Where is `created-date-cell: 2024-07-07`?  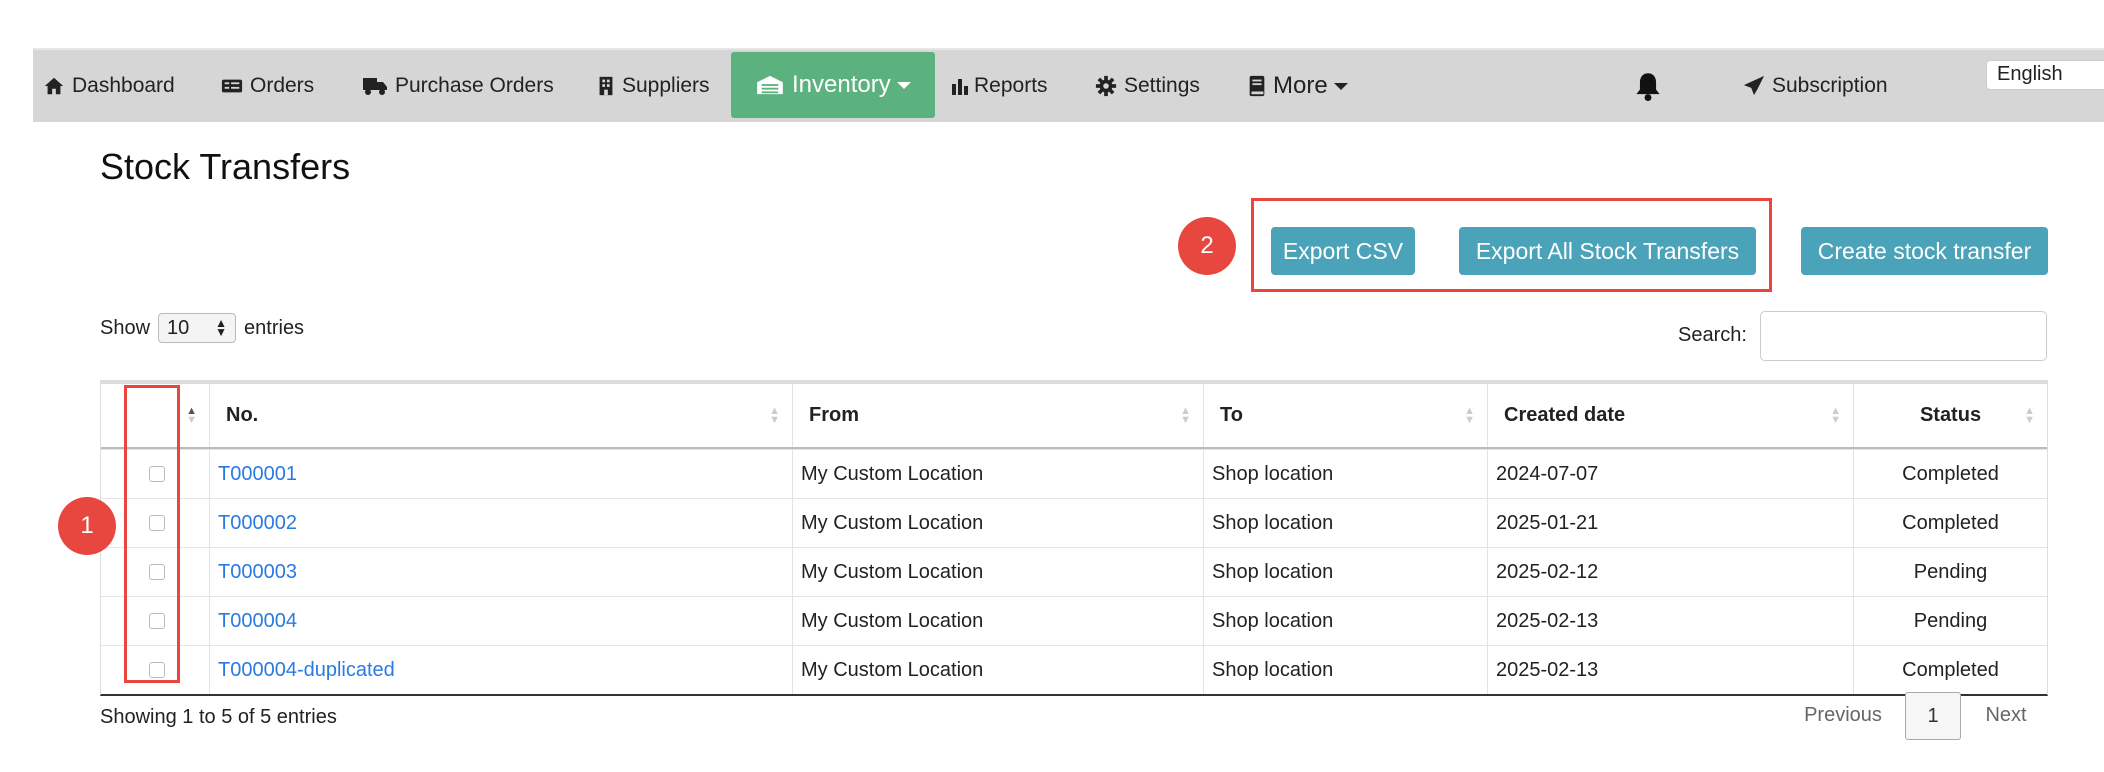 created-date-cell: 2024-07-07 is located at coordinates (1670, 474).